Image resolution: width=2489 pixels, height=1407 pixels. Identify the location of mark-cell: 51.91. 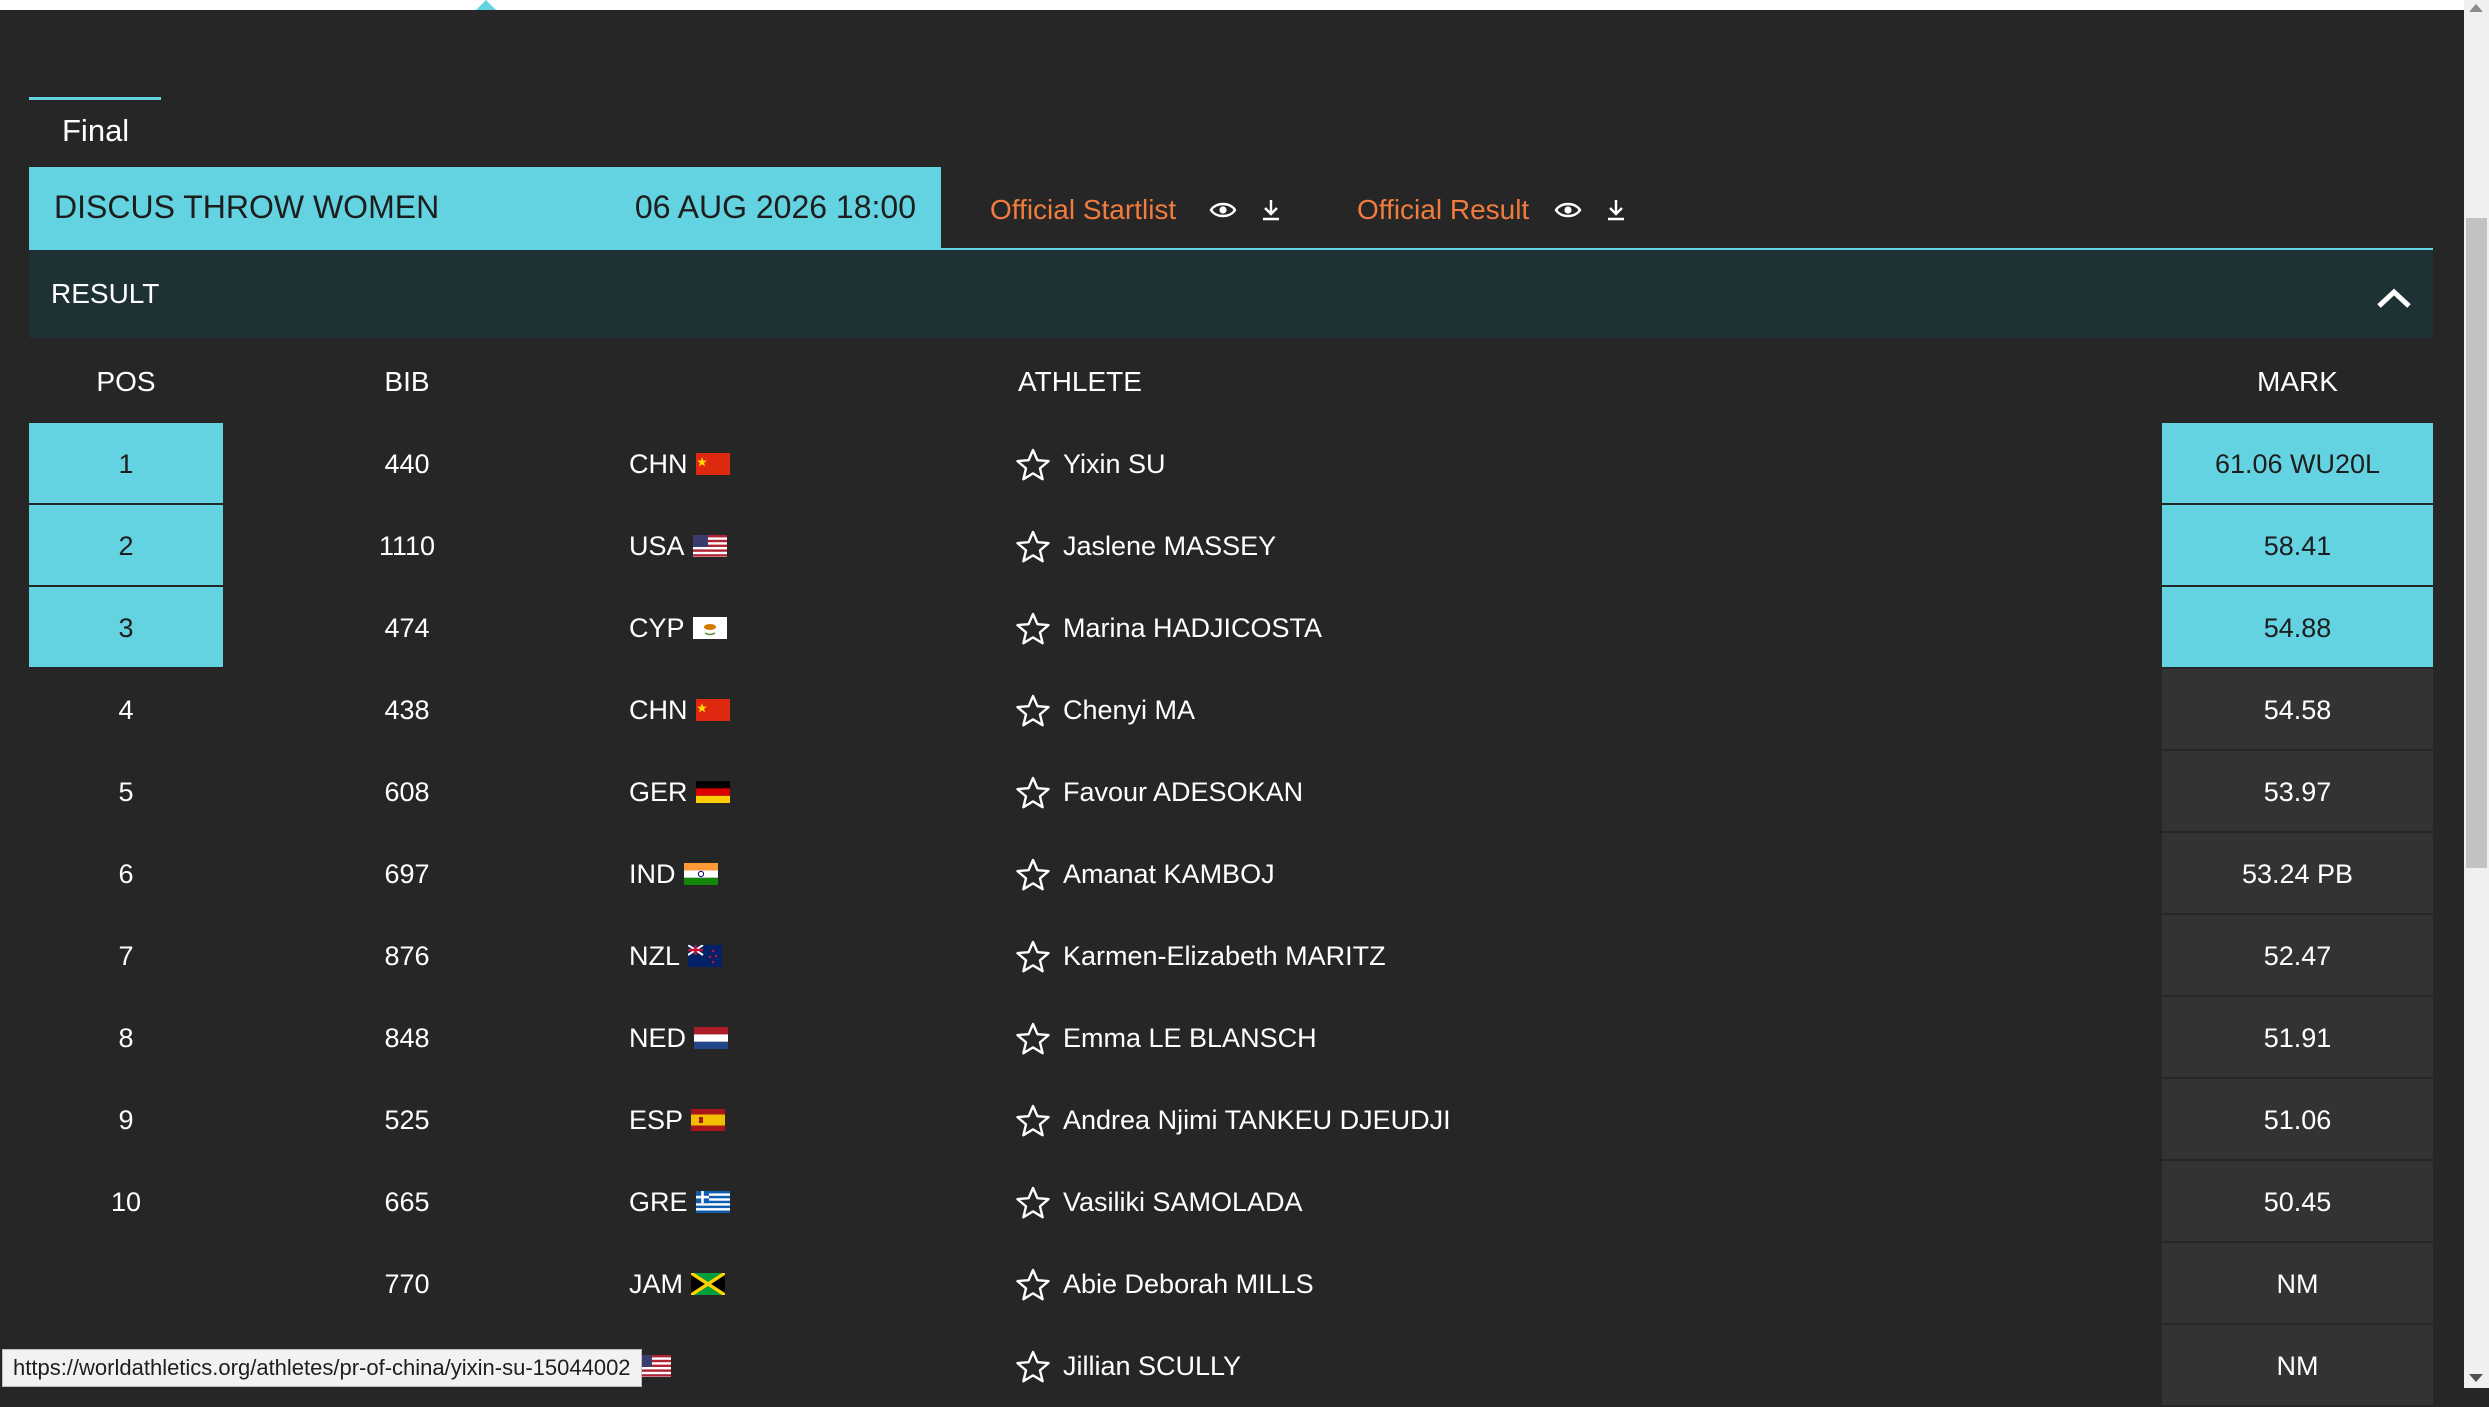
(2297, 1037).